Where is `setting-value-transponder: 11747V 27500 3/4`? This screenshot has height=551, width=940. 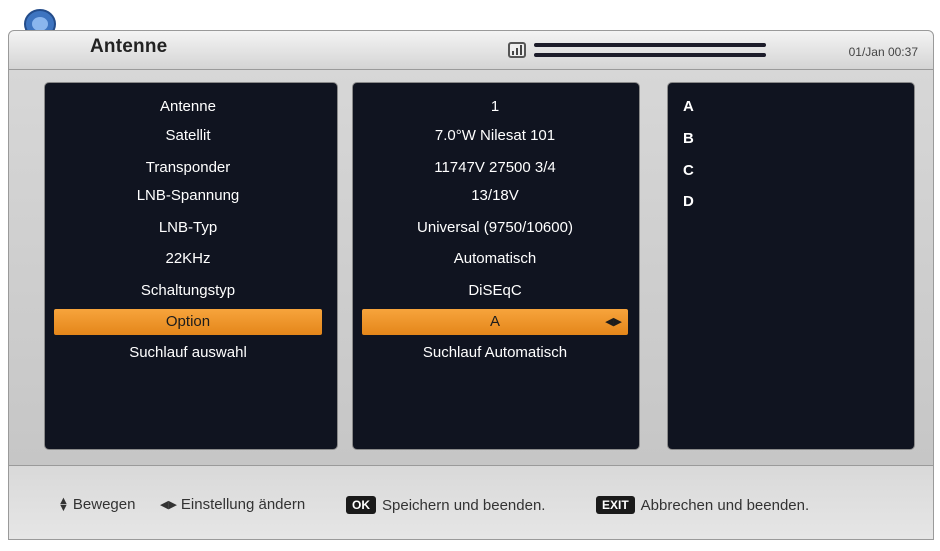 setting-value-transponder: 11747V 27500 3/4 is located at coordinates (495, 168).